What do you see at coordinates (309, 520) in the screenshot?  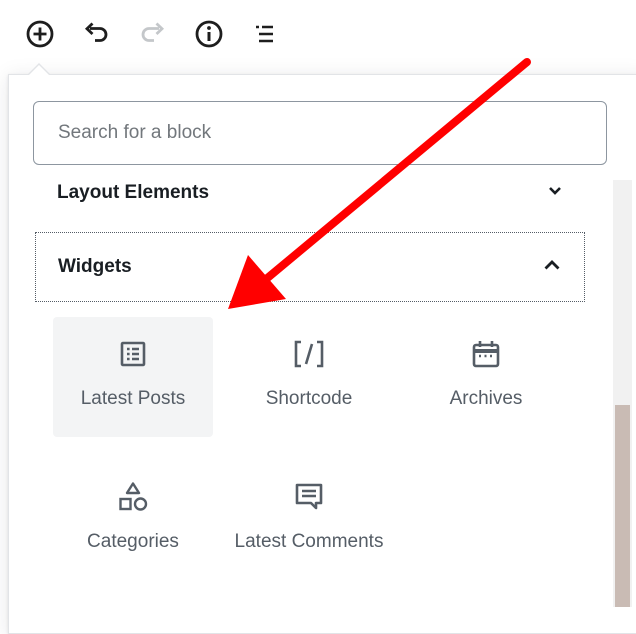 I see `block-latest-comments: Latest Comments` at bounding box center [309, 520].